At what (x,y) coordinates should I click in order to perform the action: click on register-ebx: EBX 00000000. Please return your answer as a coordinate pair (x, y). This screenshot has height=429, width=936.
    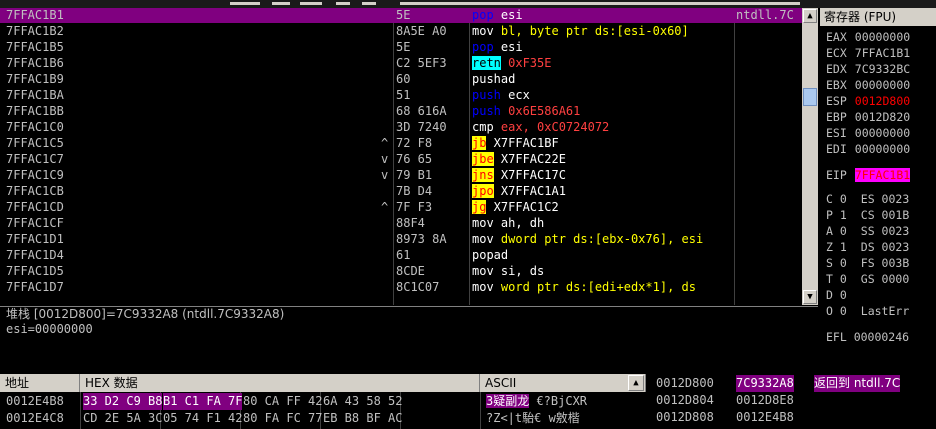
    Looking at the image, I should click on (868, 85).